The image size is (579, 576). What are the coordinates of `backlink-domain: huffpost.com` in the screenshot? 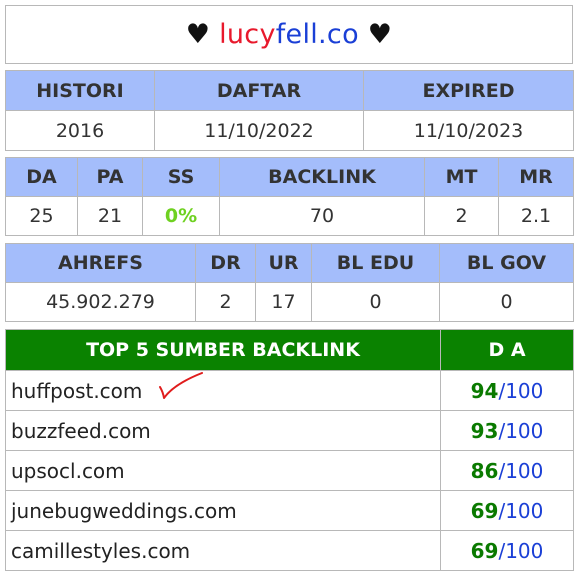 It's located at (77, 390).